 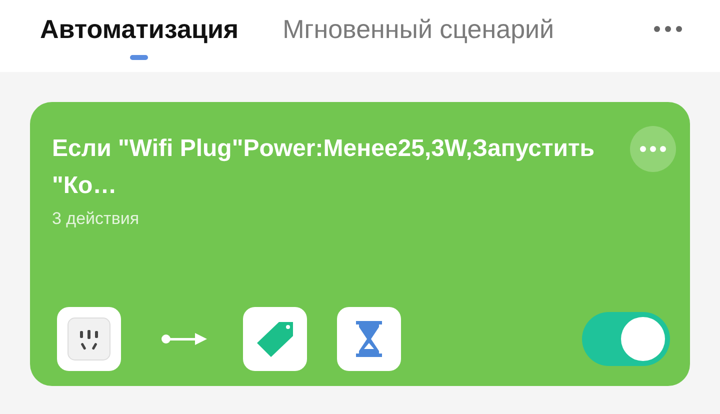 I want to click on tab: Мгновенный сценарий, so click(x=418, y=29).